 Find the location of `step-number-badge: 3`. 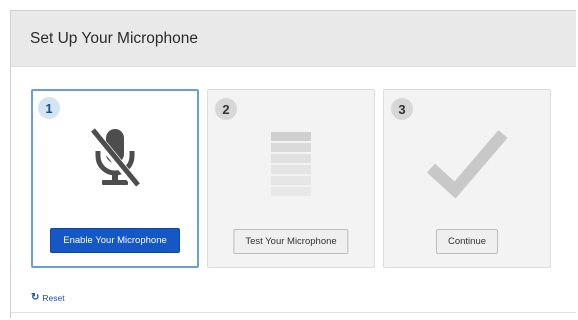

step-number-badge: 3 is located at coordinates (402, 109).